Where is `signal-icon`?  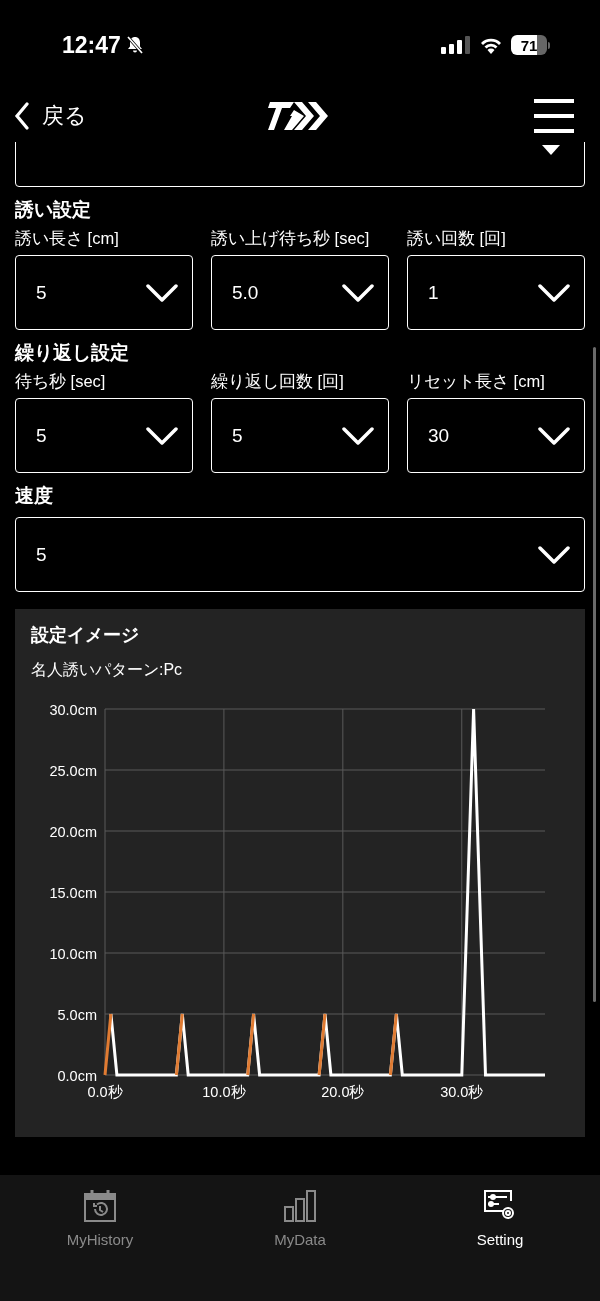 signal-icon is located at coordinates (456, 45).